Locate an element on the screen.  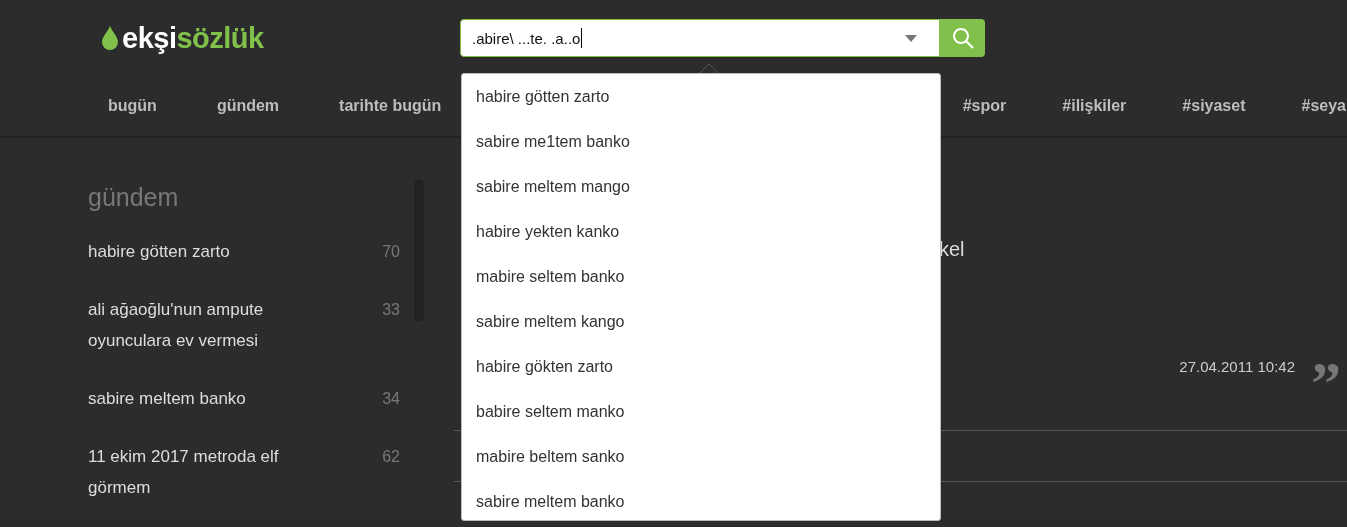
nav-link: tarihte bugün is located at coordinates (390, 106).